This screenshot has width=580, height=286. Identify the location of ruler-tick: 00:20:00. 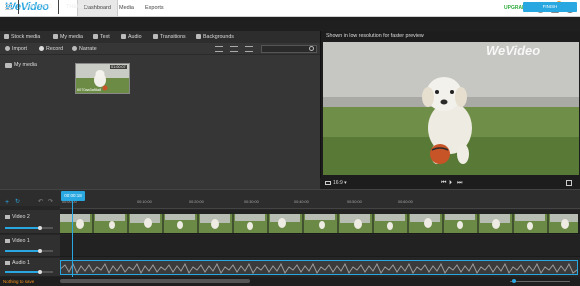
(196, 202).